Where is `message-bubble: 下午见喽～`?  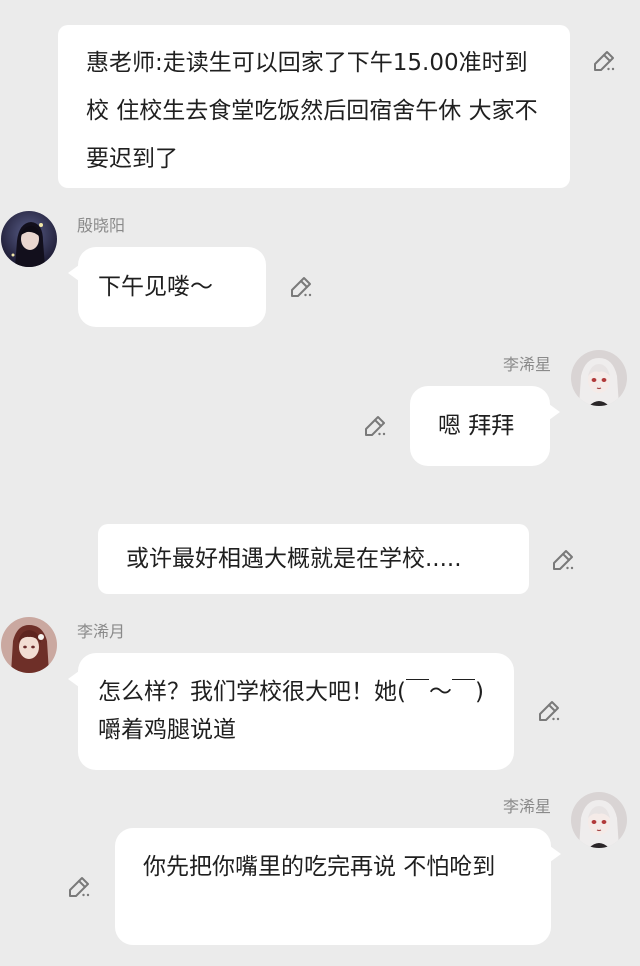
message-bubble: 下午见喽～ is located at coordinates (167, 287).